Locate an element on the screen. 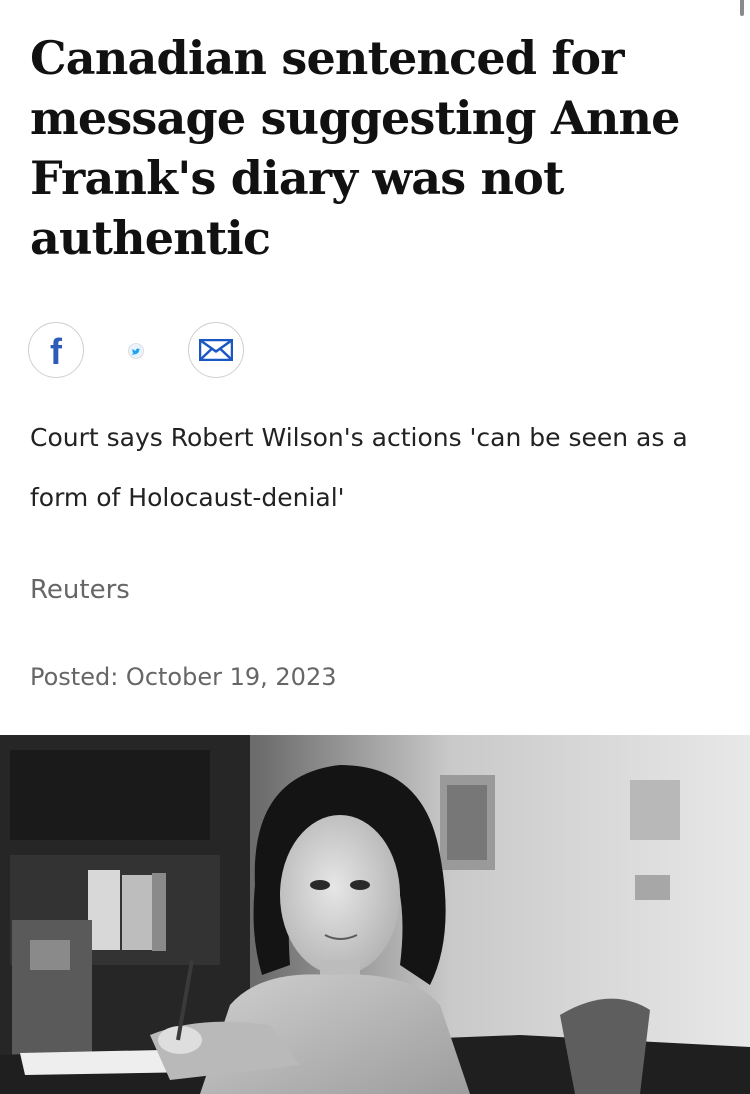 Image resolution: width=750 pixels, height=1094 pixels. scroll-indicator is located at coordinates (742, 8).